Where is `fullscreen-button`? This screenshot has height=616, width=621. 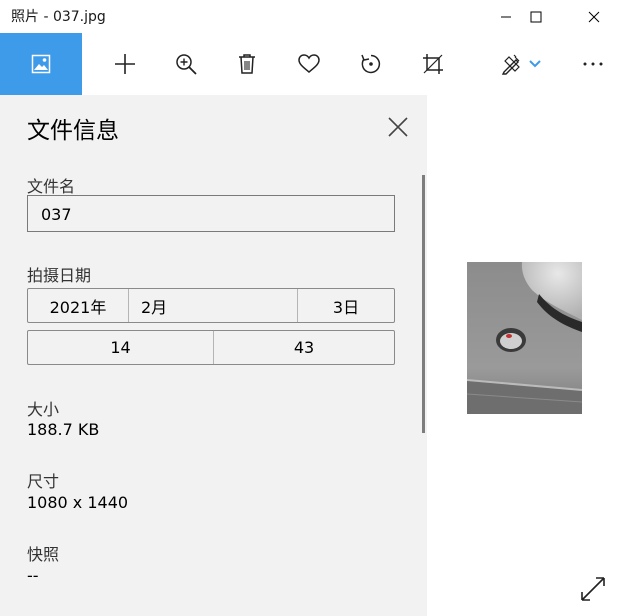
fullscreen-button is located at coordinates (593, 589).